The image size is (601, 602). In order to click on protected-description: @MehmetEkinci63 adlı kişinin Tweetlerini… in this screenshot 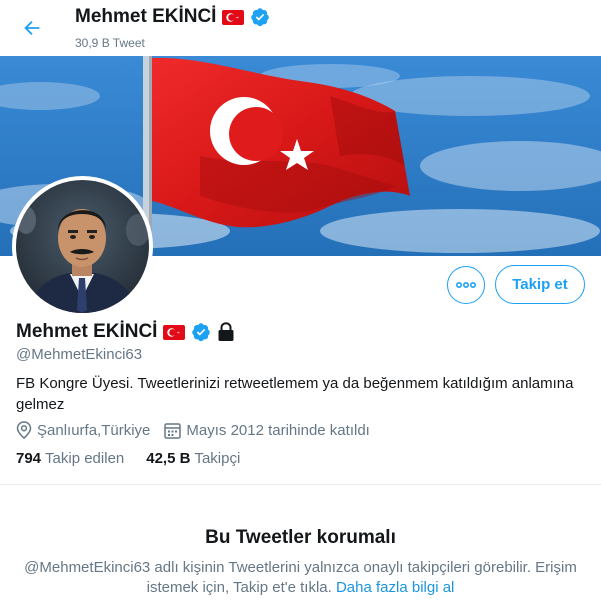, I will do `click(300, 578)`.